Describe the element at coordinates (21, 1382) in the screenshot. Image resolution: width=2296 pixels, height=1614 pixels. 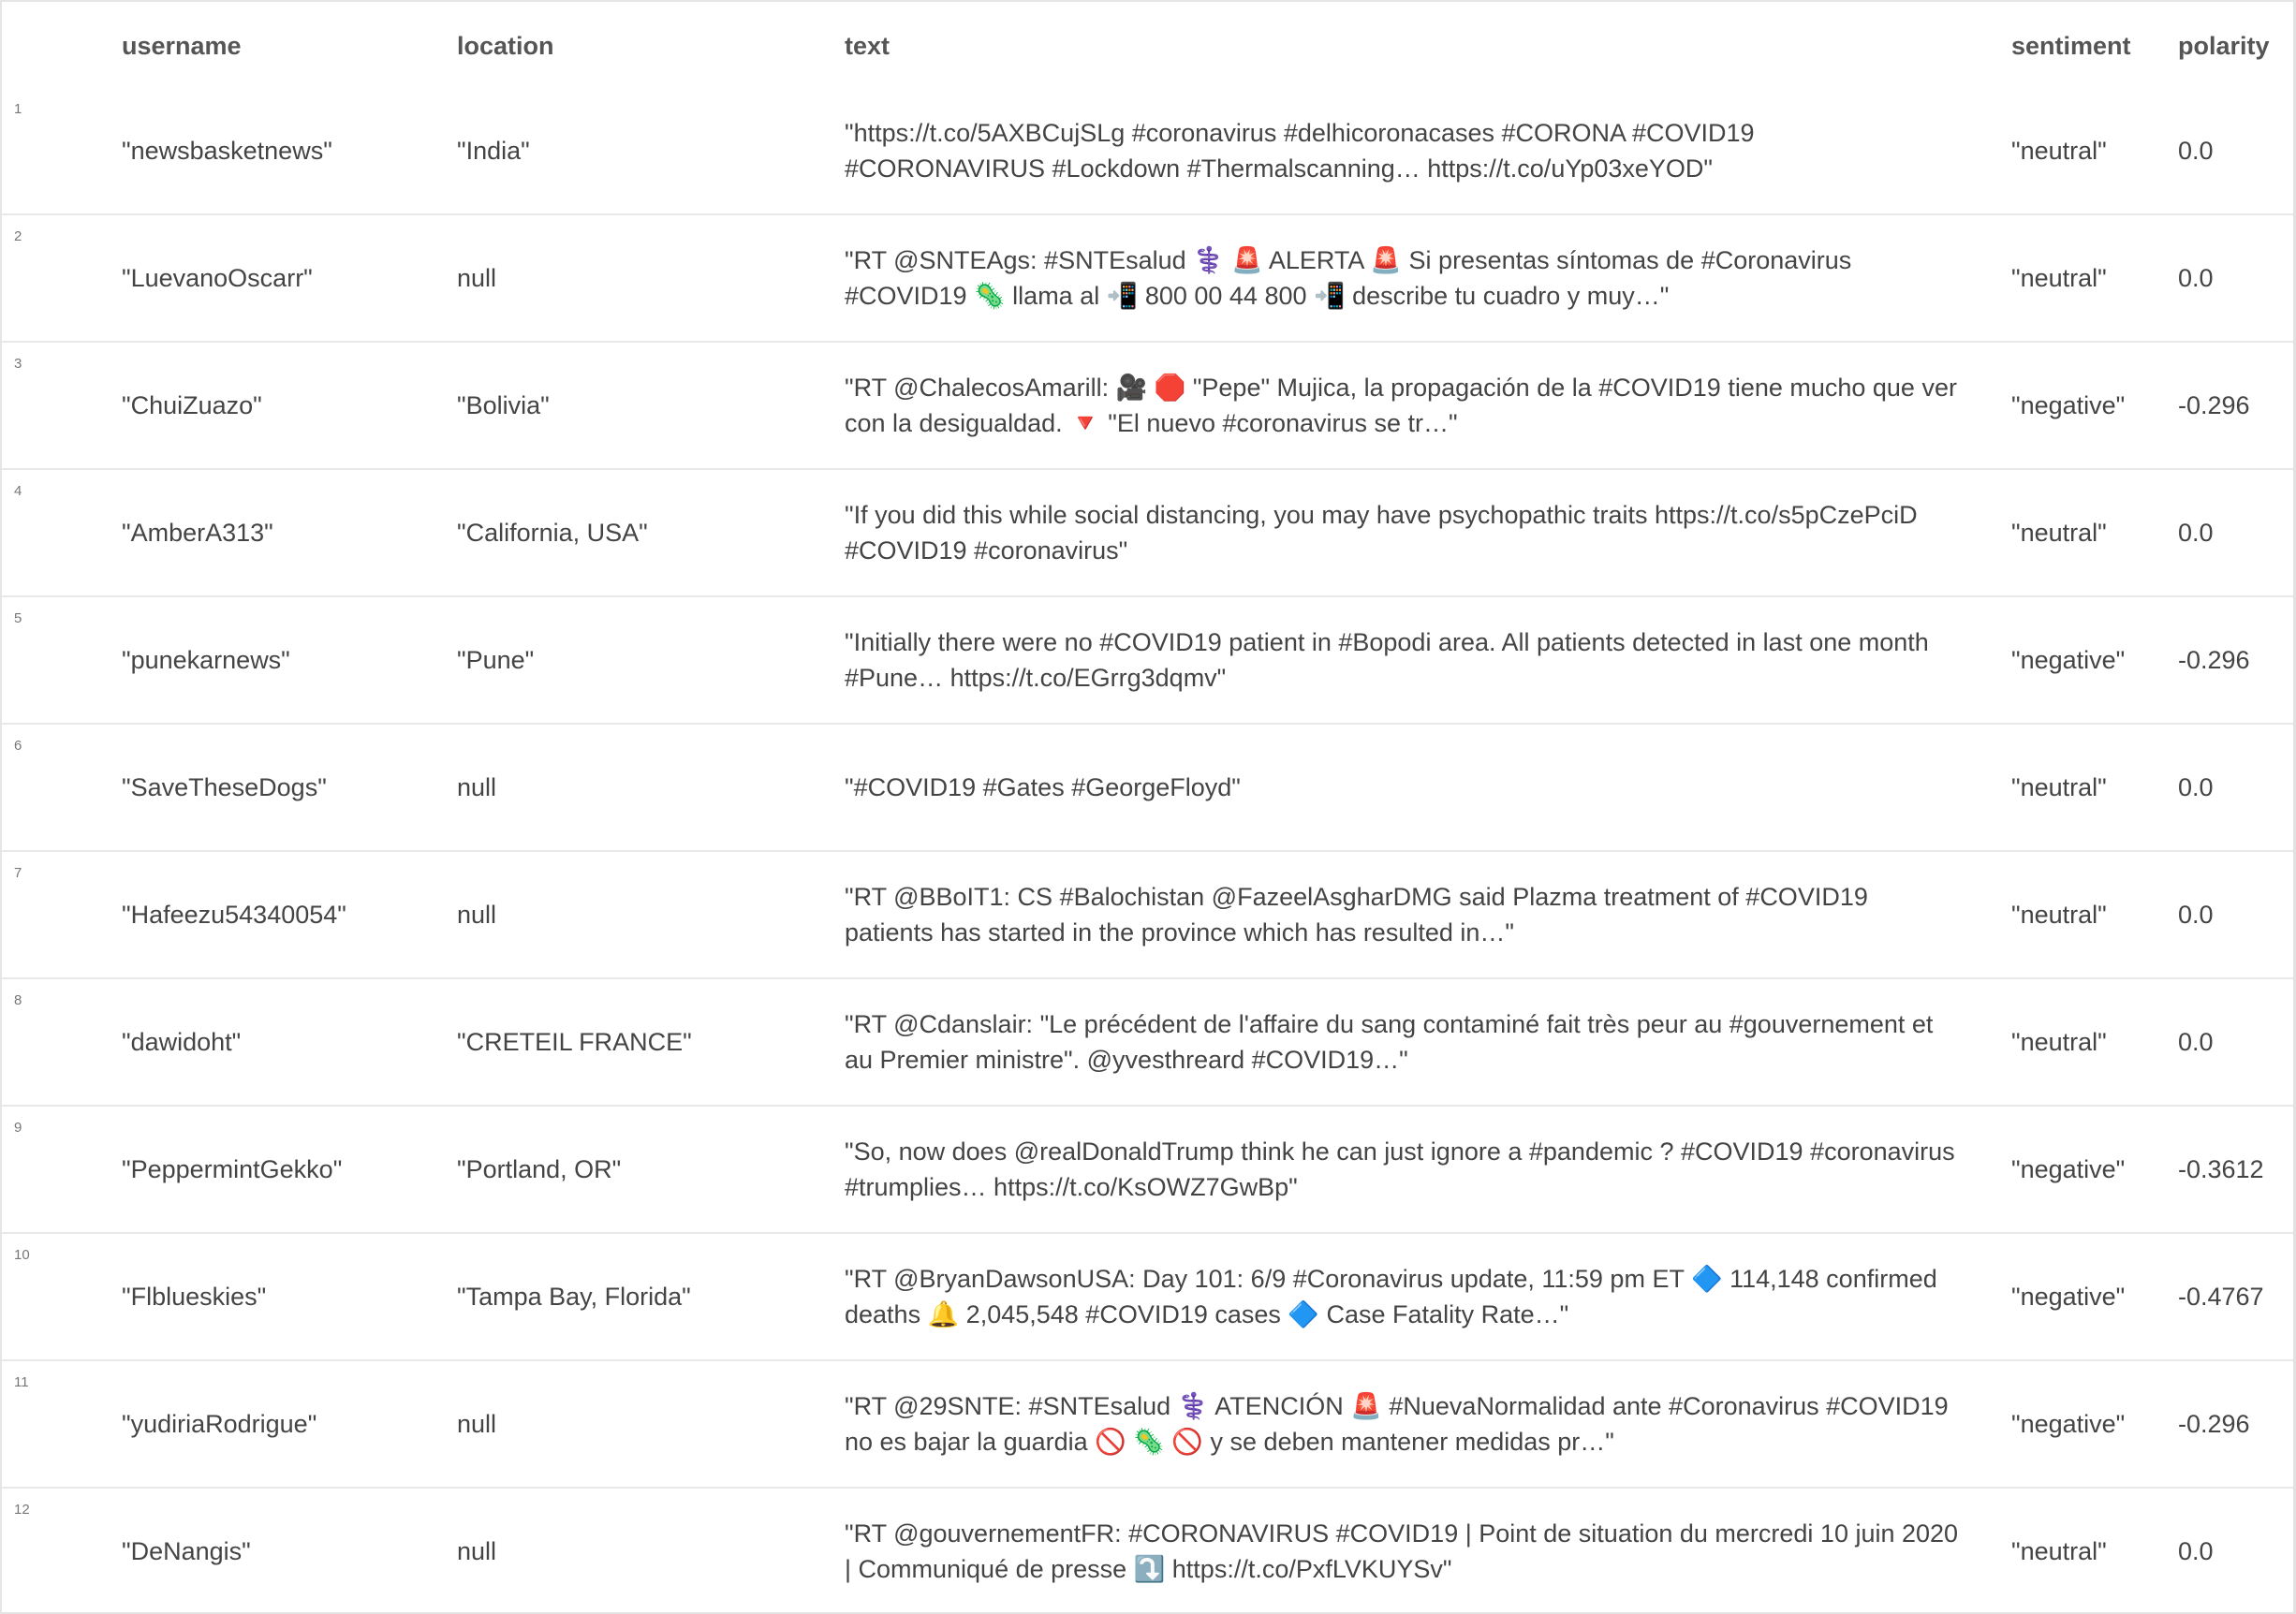
I see `row-number: 11` at that location.